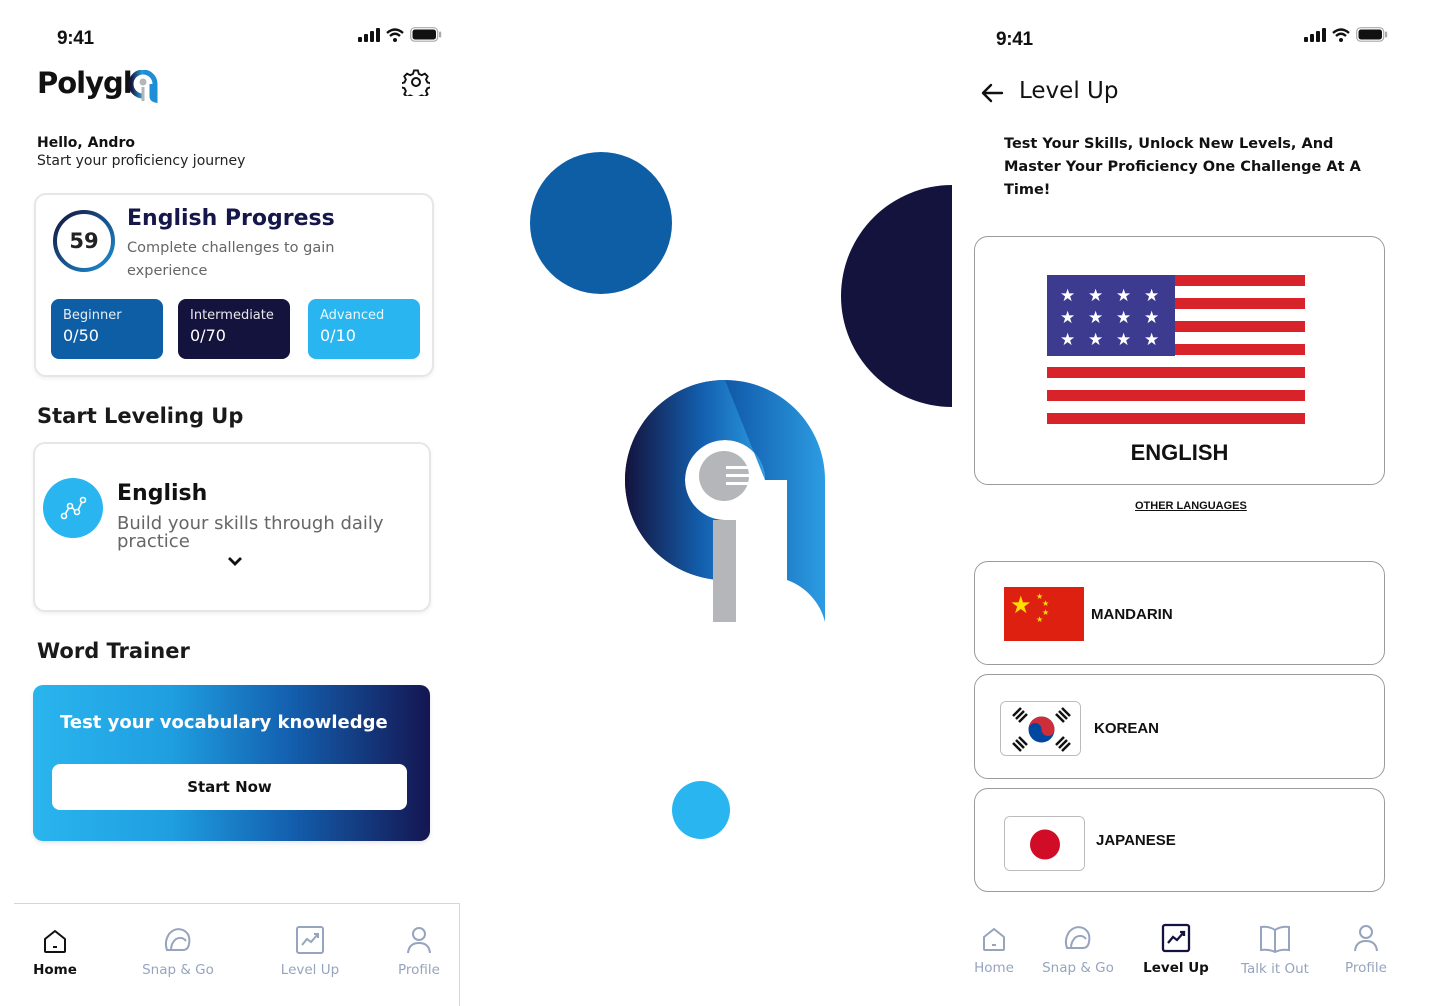  Describe the element at coordinates (1176, 351) in the screenshot. I see `us-flag: ★ ★ ★ ★ ★ ★ ★ ★ ★ ★ ★ ★` at that location.